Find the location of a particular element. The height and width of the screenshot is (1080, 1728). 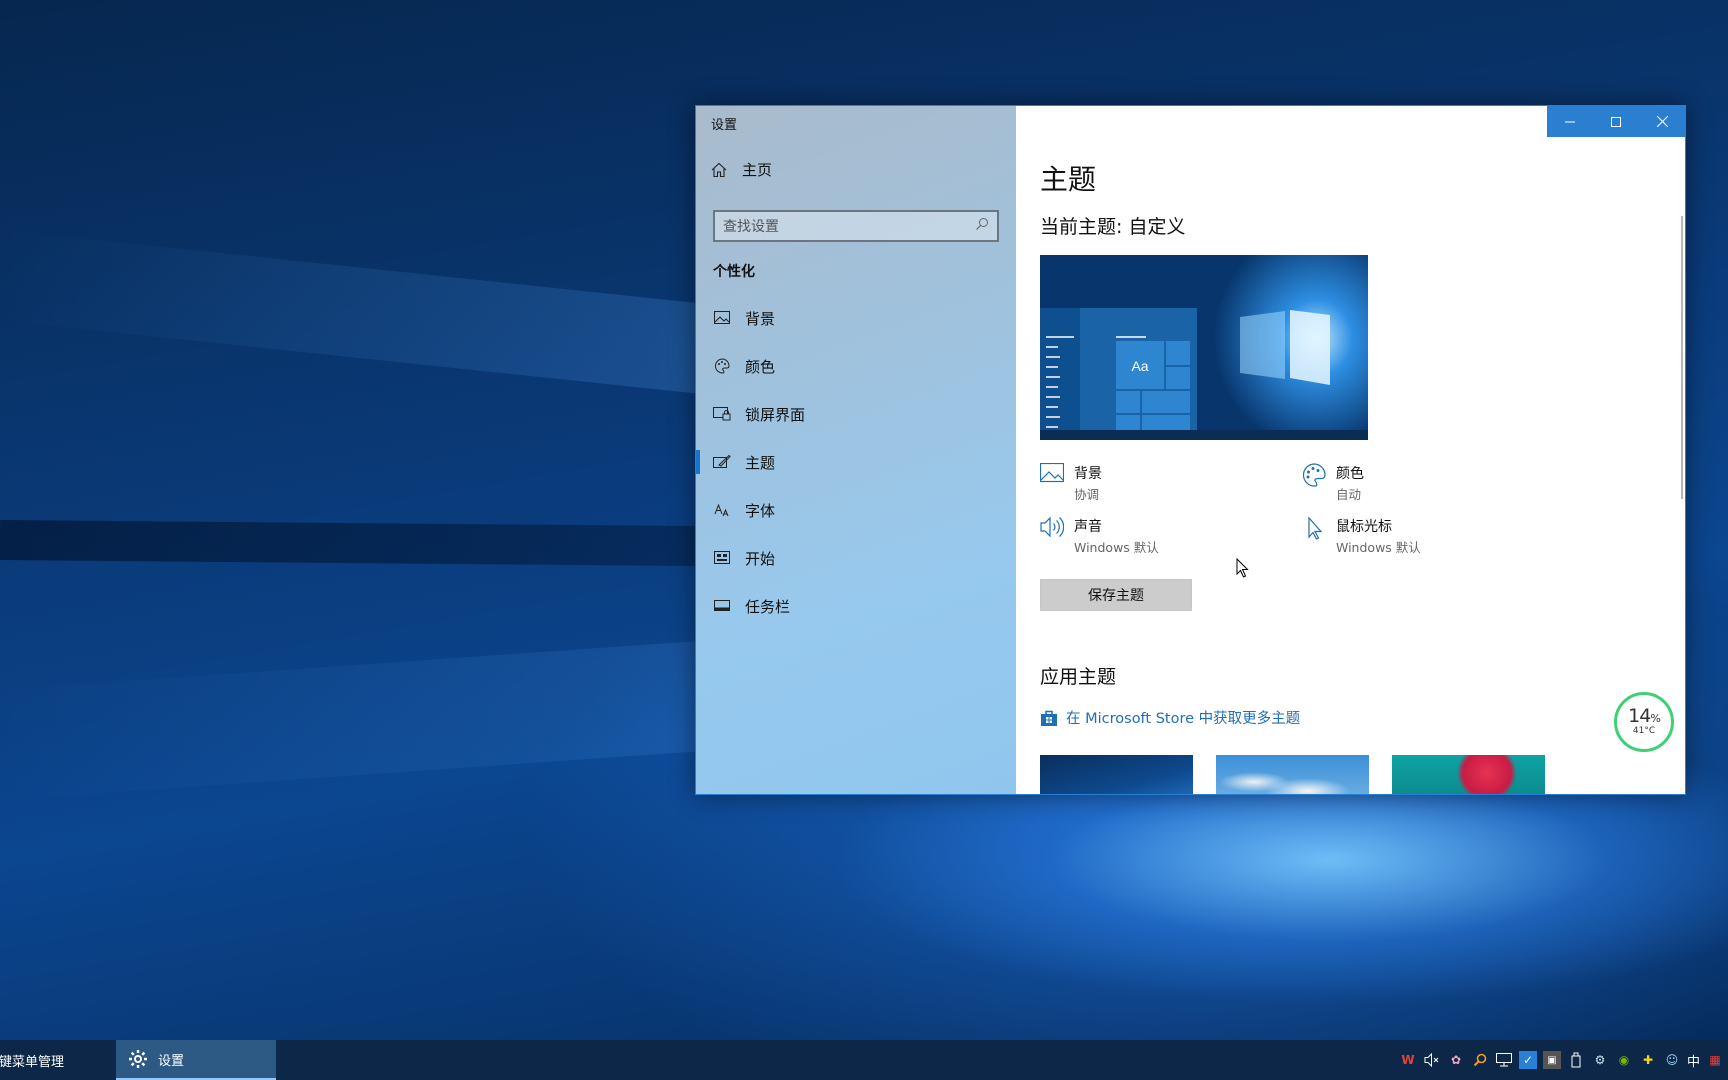

apply-theme-heading: 应用主题 is located at coordinates (1078, 677).